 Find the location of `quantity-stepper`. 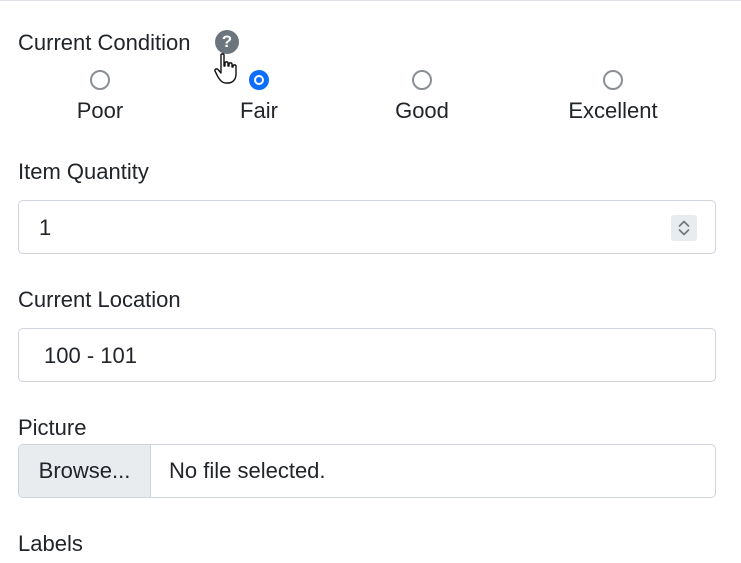

quantity-stepper is located at coordinates (684, 228).